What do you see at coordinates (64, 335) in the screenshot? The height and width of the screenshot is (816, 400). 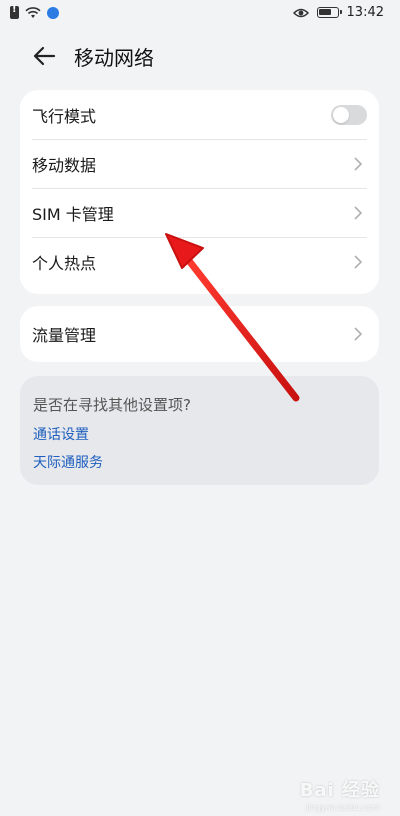 I see `data-usage-label: 流量管理` at bounding box center [64, 335].